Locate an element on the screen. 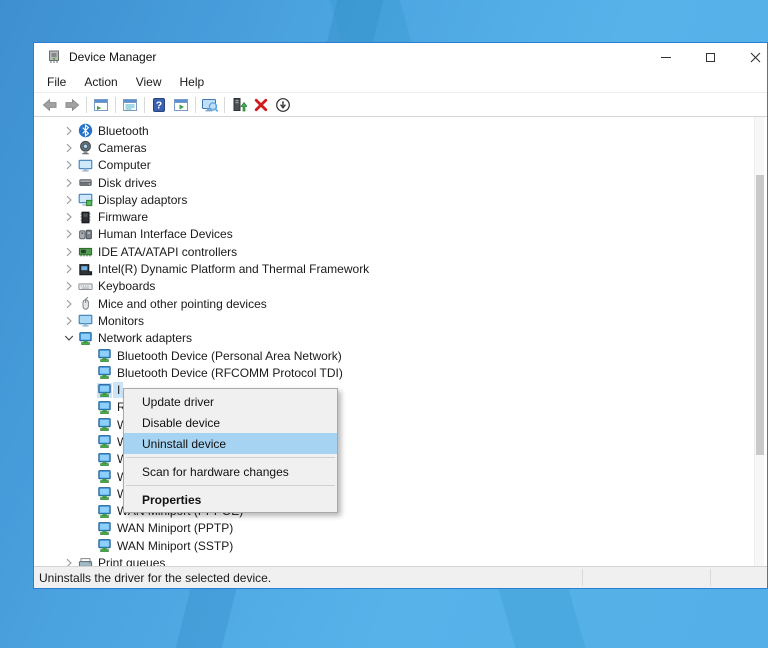 The width and height of the screenshot is (768, 648). tree-item-label: Bluetooth Device (Personal Area Network) is located at coordinates (229, 355).